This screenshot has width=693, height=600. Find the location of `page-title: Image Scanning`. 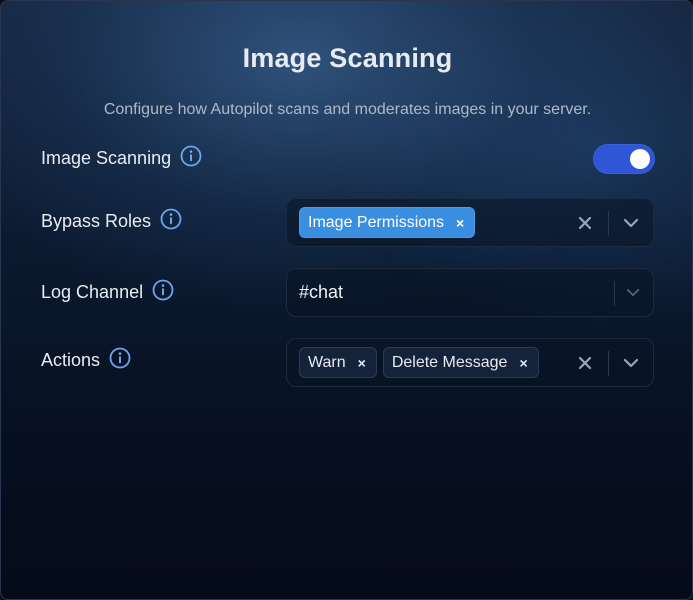

page-title: Image Scanning is located at coordinates (347, 58).